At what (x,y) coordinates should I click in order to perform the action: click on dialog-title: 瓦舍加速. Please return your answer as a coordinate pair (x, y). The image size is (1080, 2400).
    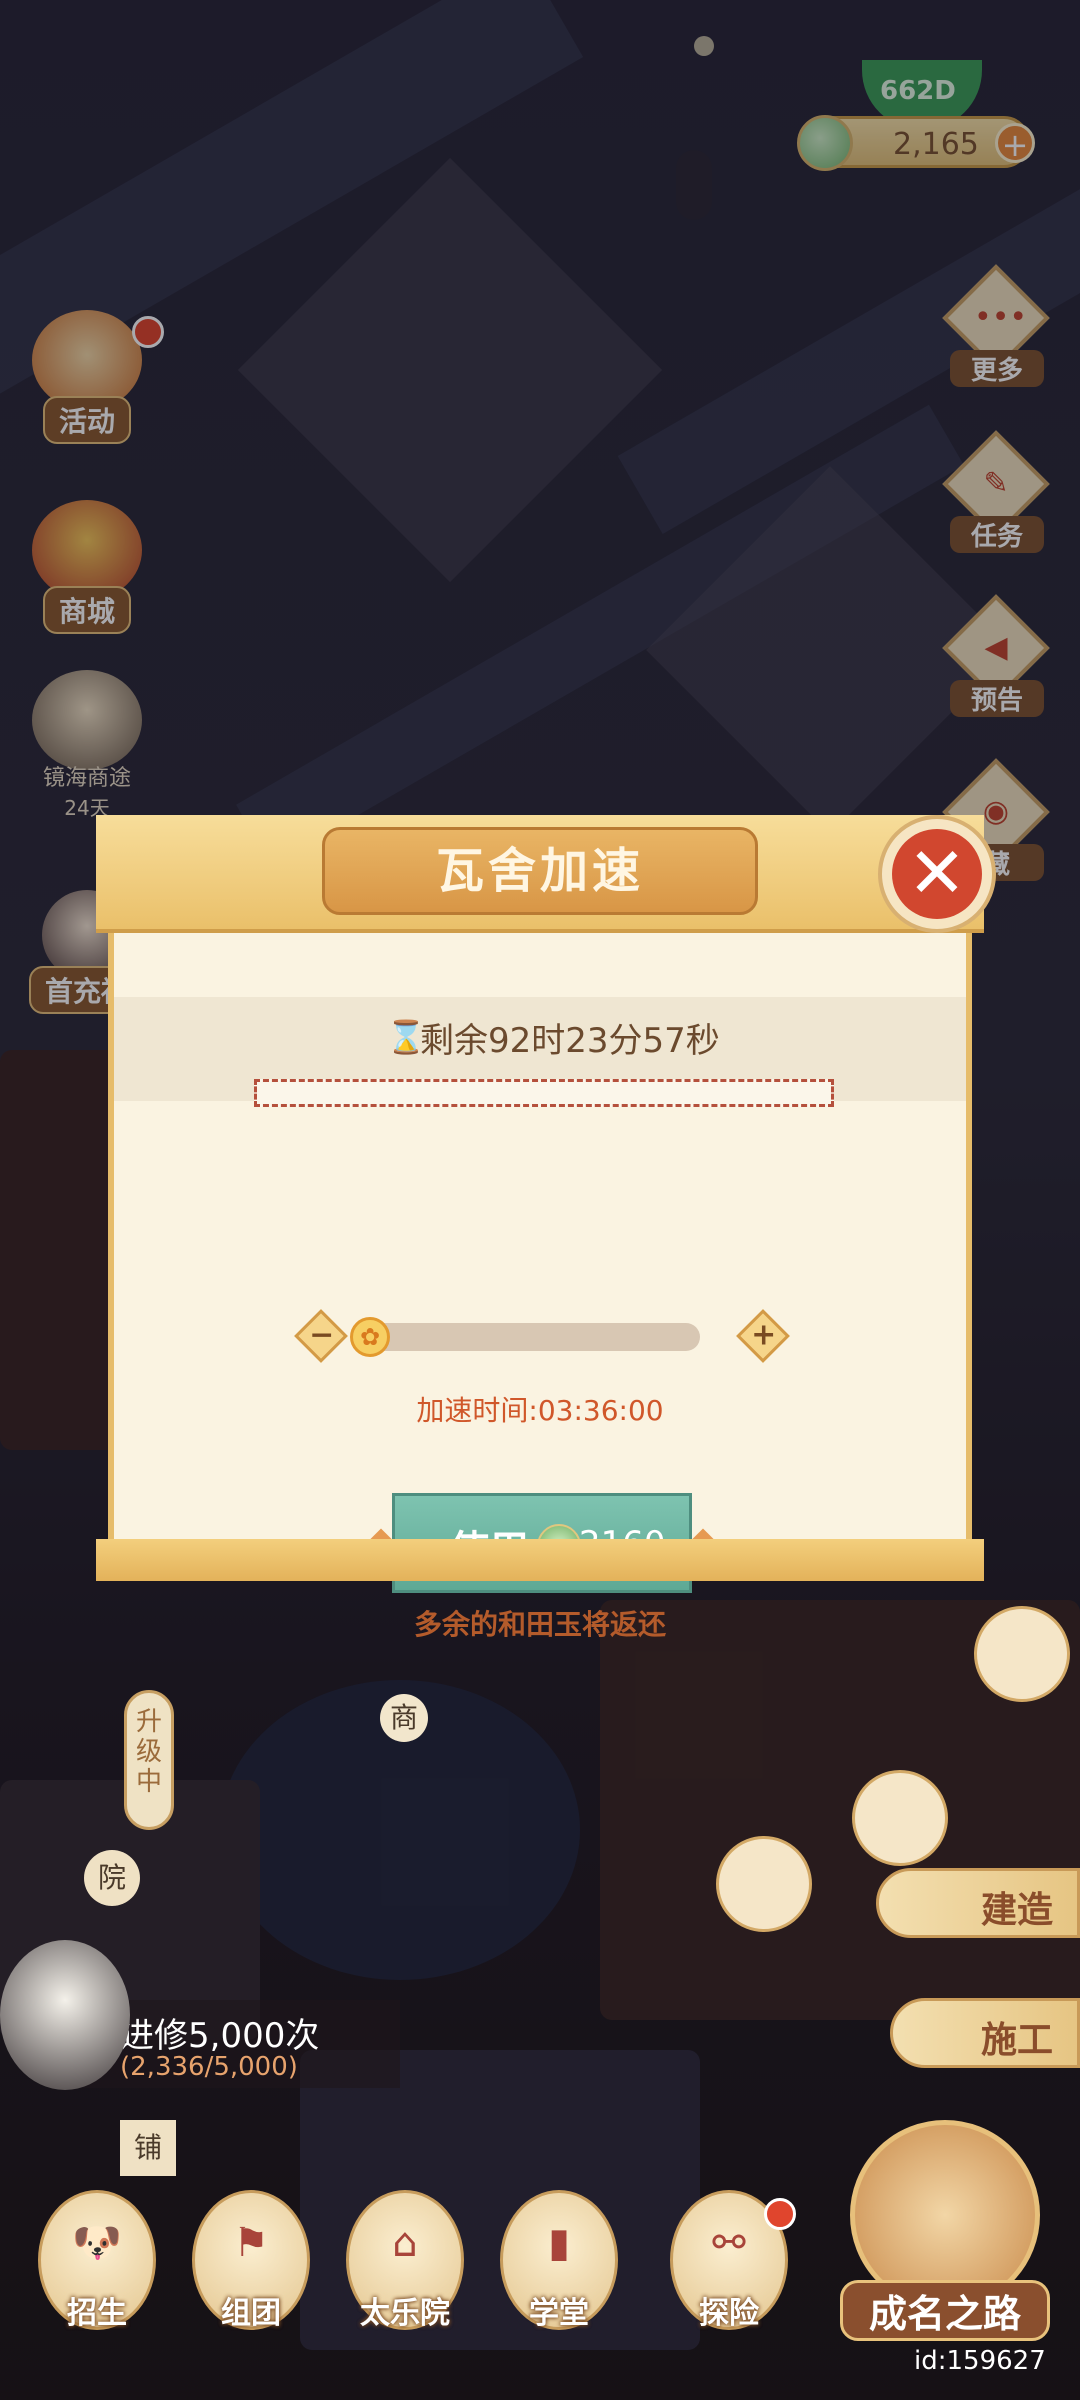
    Looking at the image, I should click on (540, 871).